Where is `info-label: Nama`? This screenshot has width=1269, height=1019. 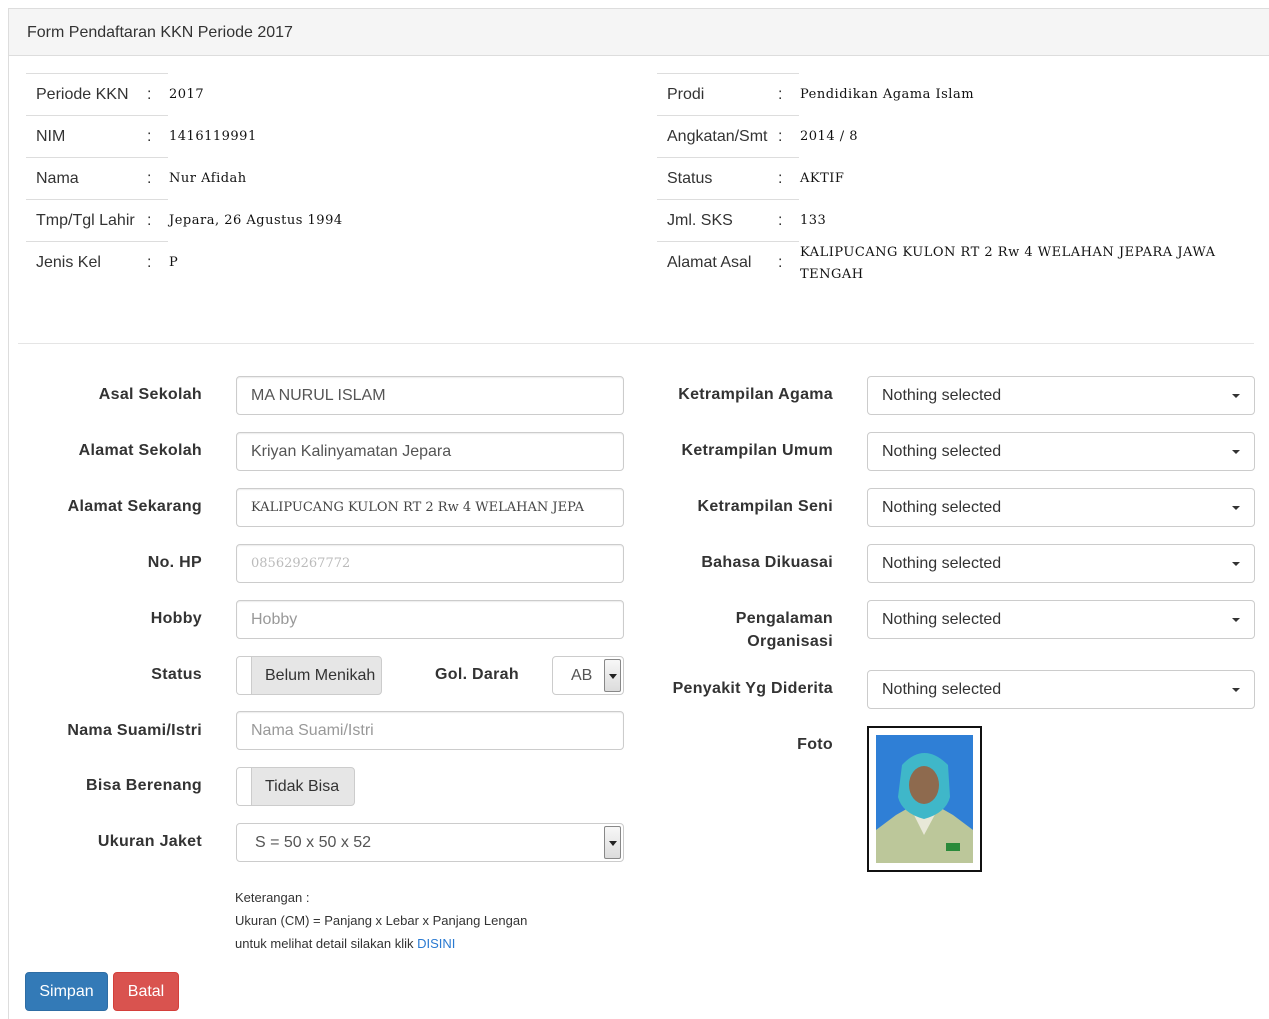
info-label: Nama is located at coordinates (86, 178).